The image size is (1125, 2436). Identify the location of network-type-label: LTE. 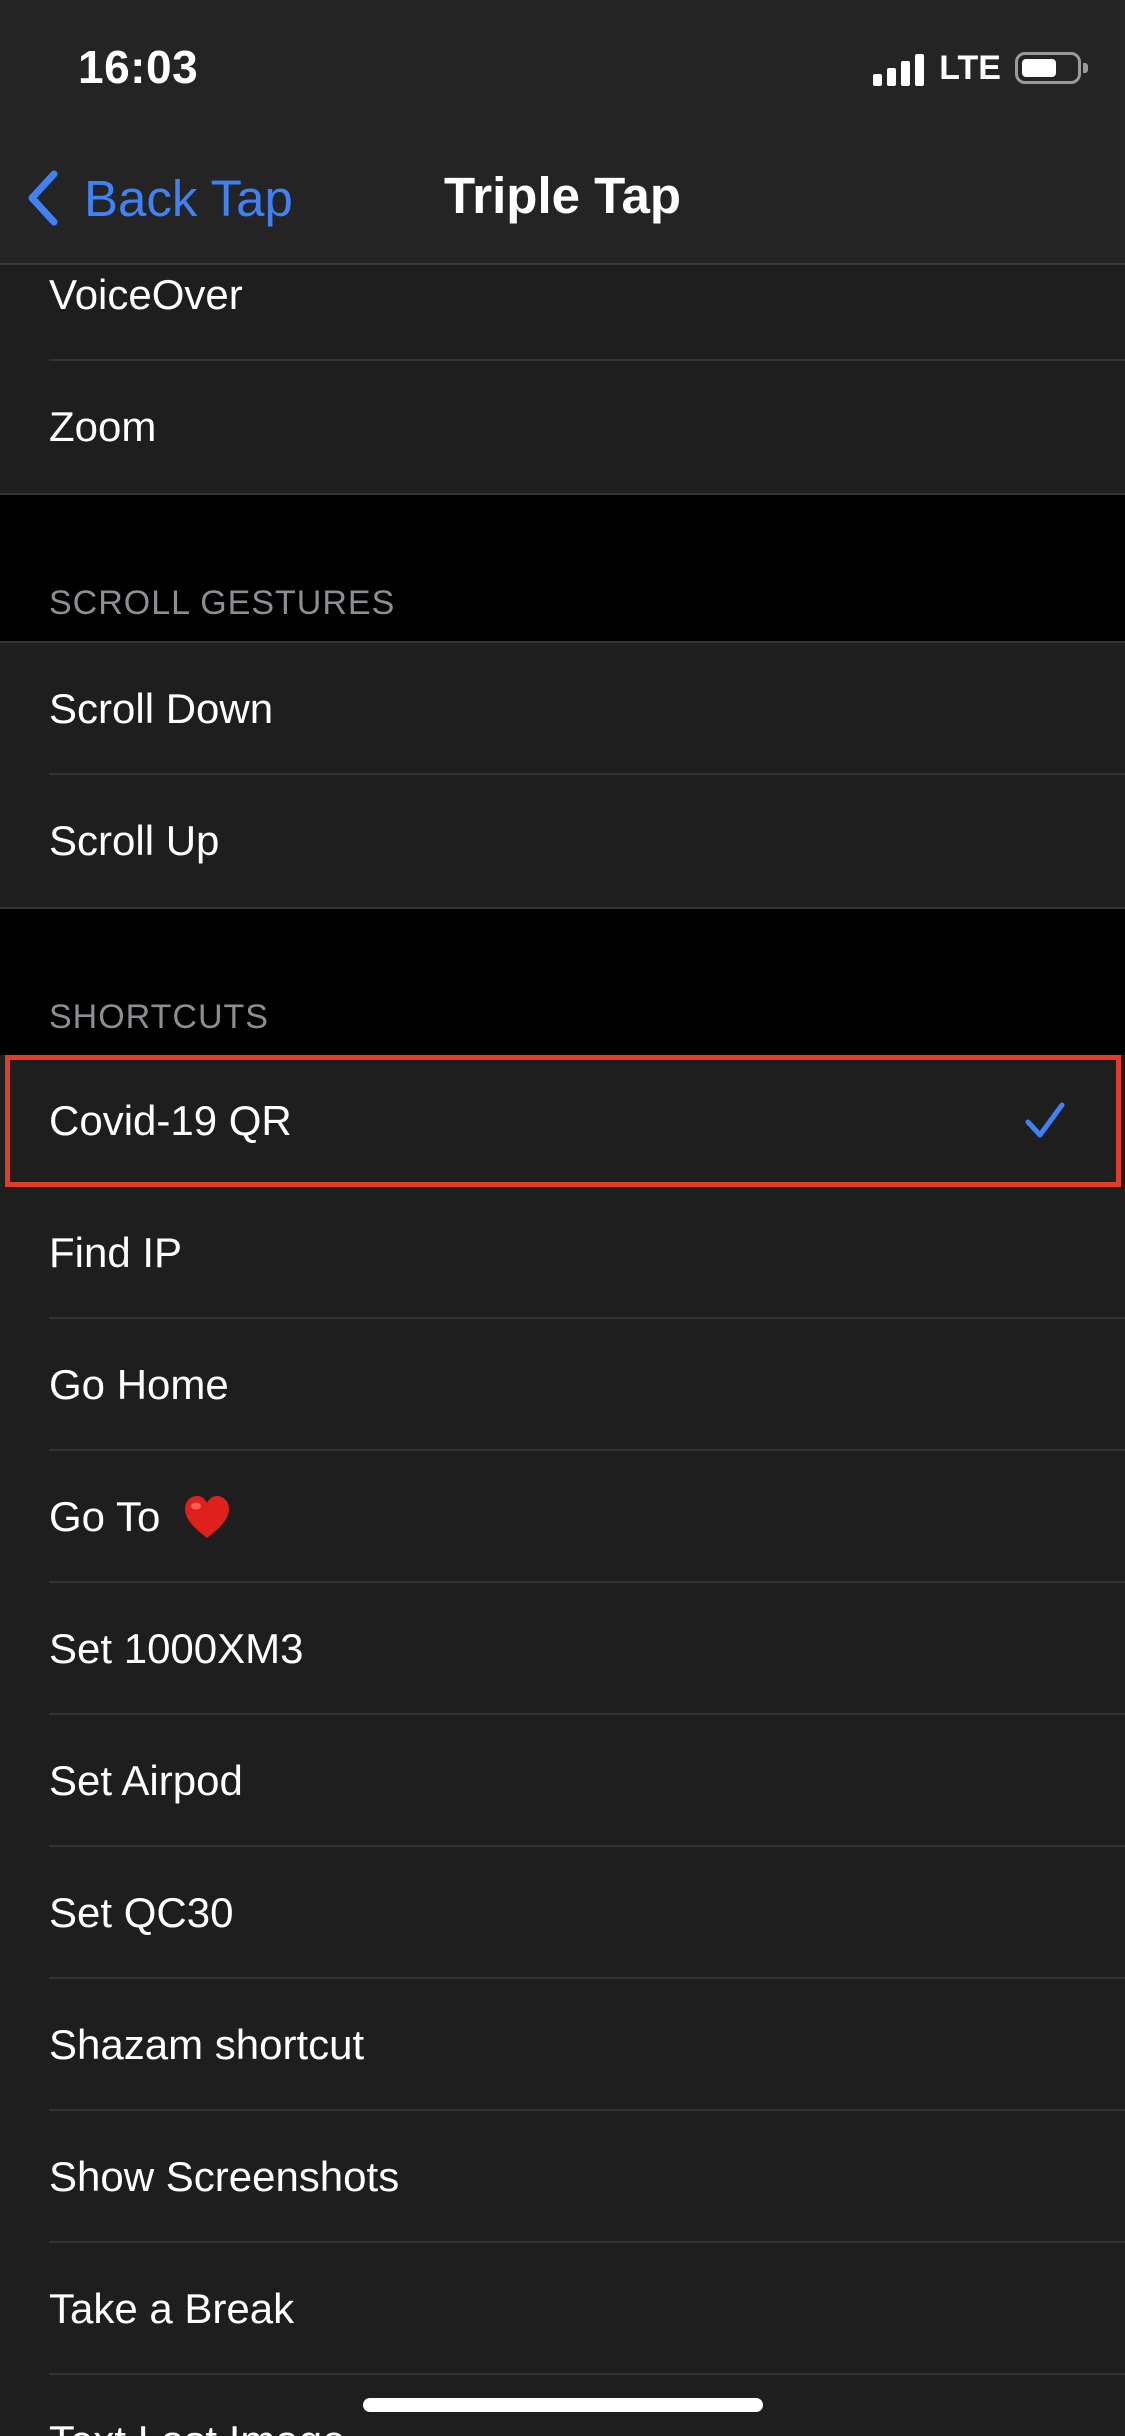
(970, 67).